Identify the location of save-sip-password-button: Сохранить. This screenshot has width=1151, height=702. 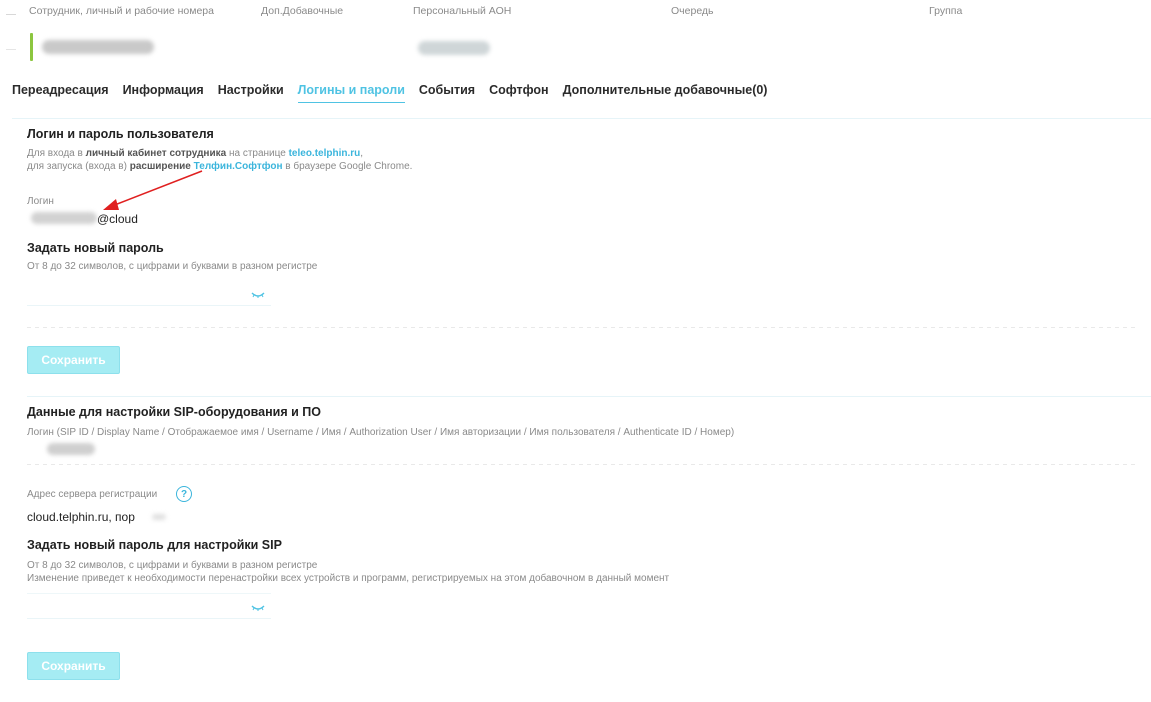
(73, 666).